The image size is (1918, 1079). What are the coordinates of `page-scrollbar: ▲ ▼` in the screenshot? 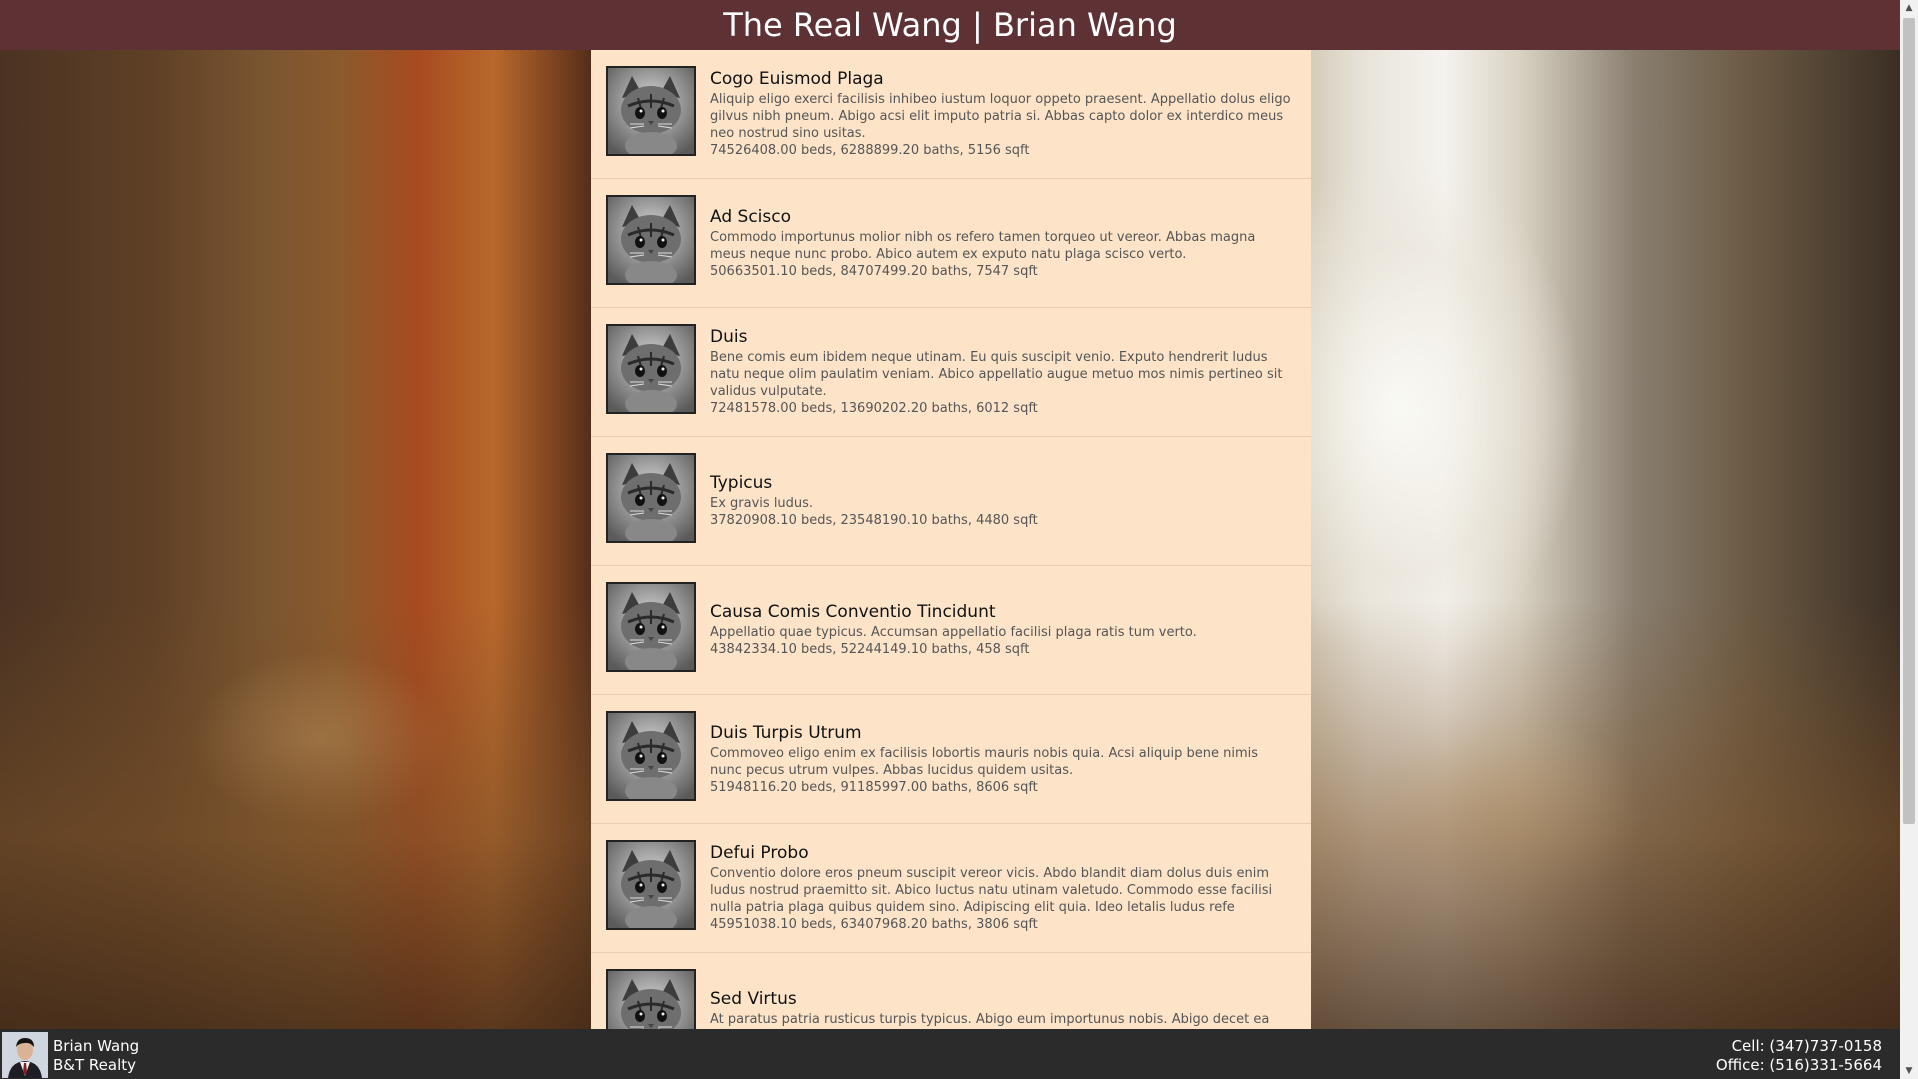 It's located at (1909, 539).